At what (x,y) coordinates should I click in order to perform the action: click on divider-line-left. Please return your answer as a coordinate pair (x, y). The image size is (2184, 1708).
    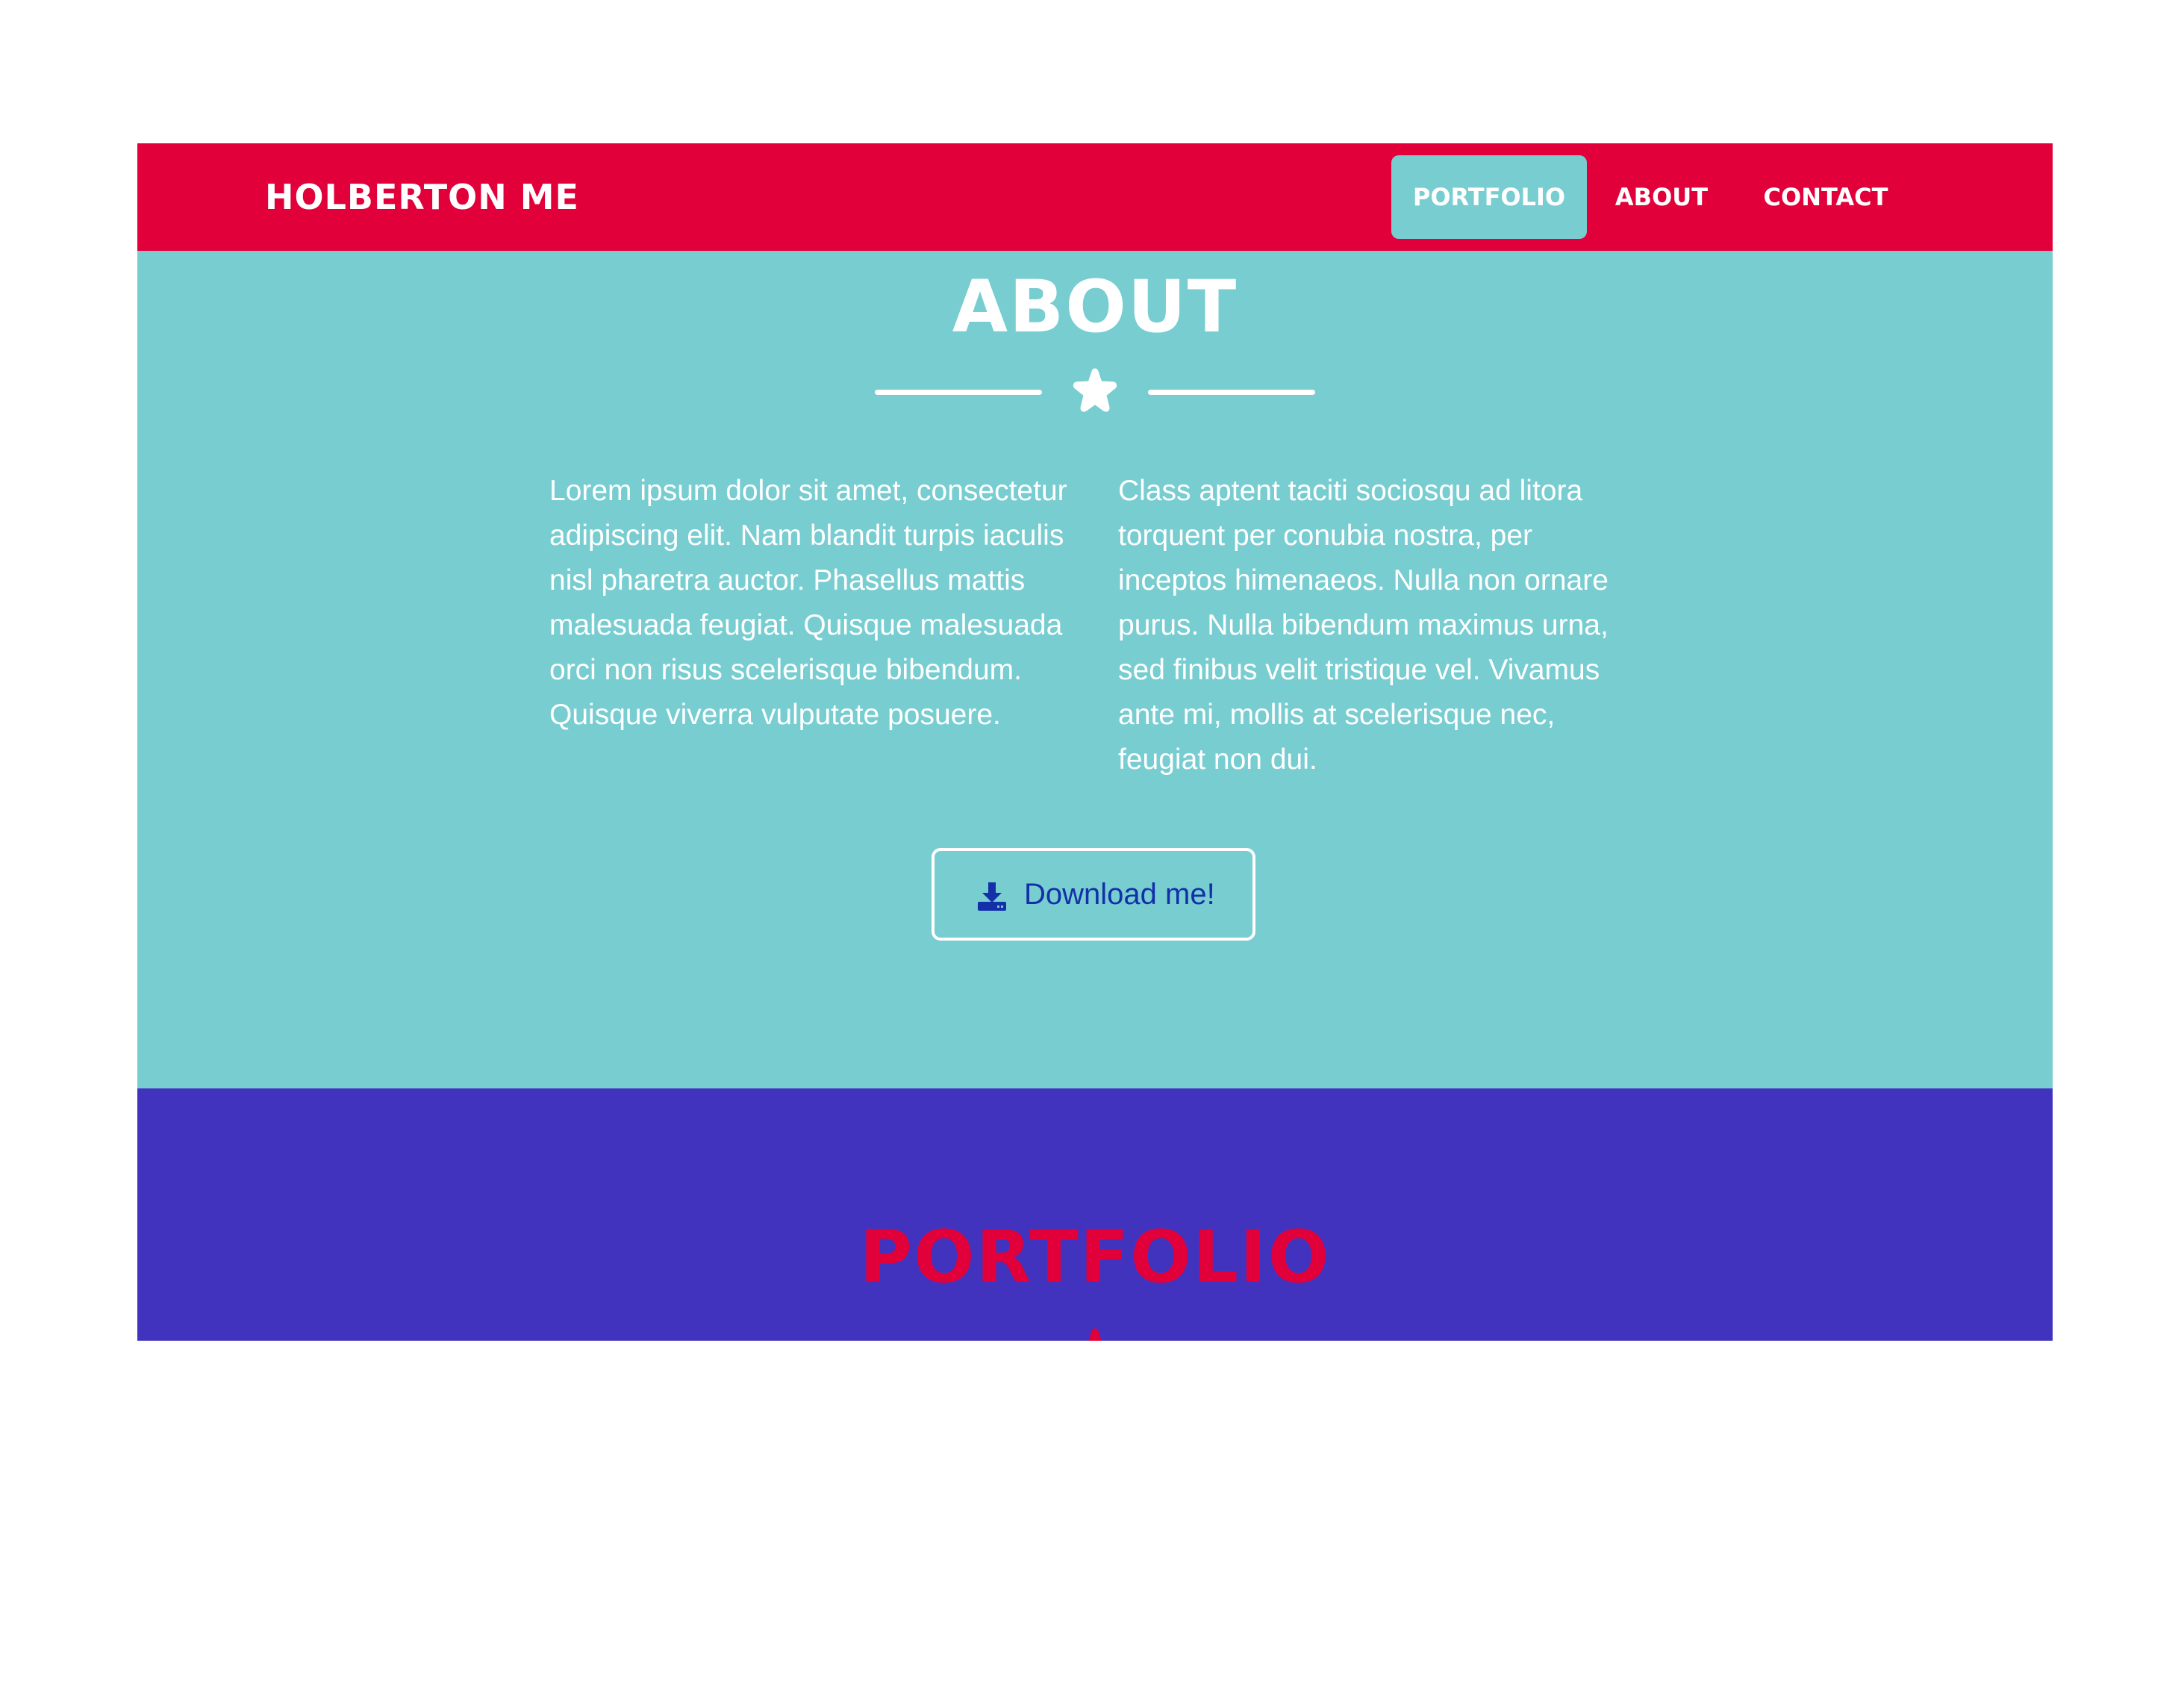
    Looking at the image, I should click on (958, 392).